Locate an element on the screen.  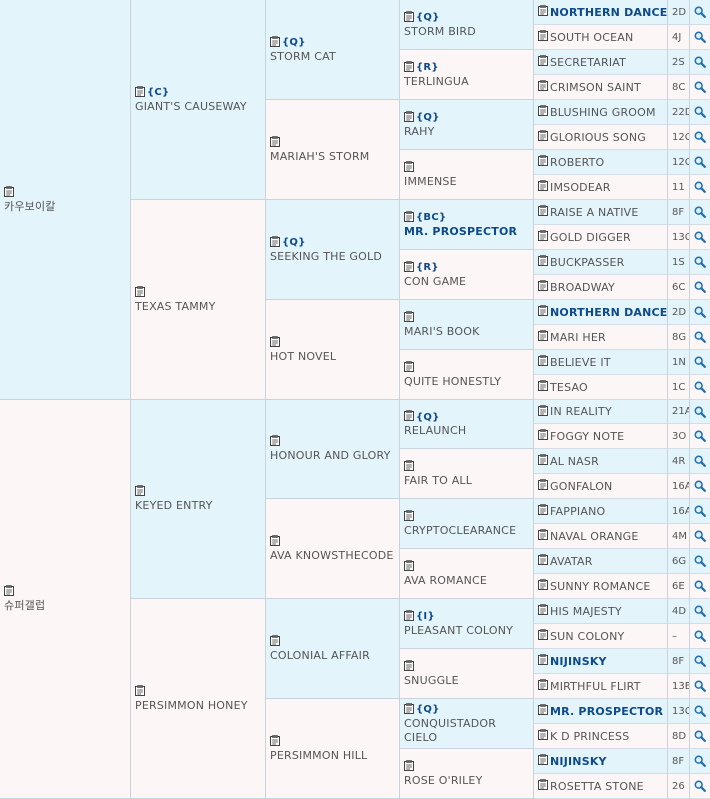
horse-name: AVATAR is located at coordinates (571, 561).